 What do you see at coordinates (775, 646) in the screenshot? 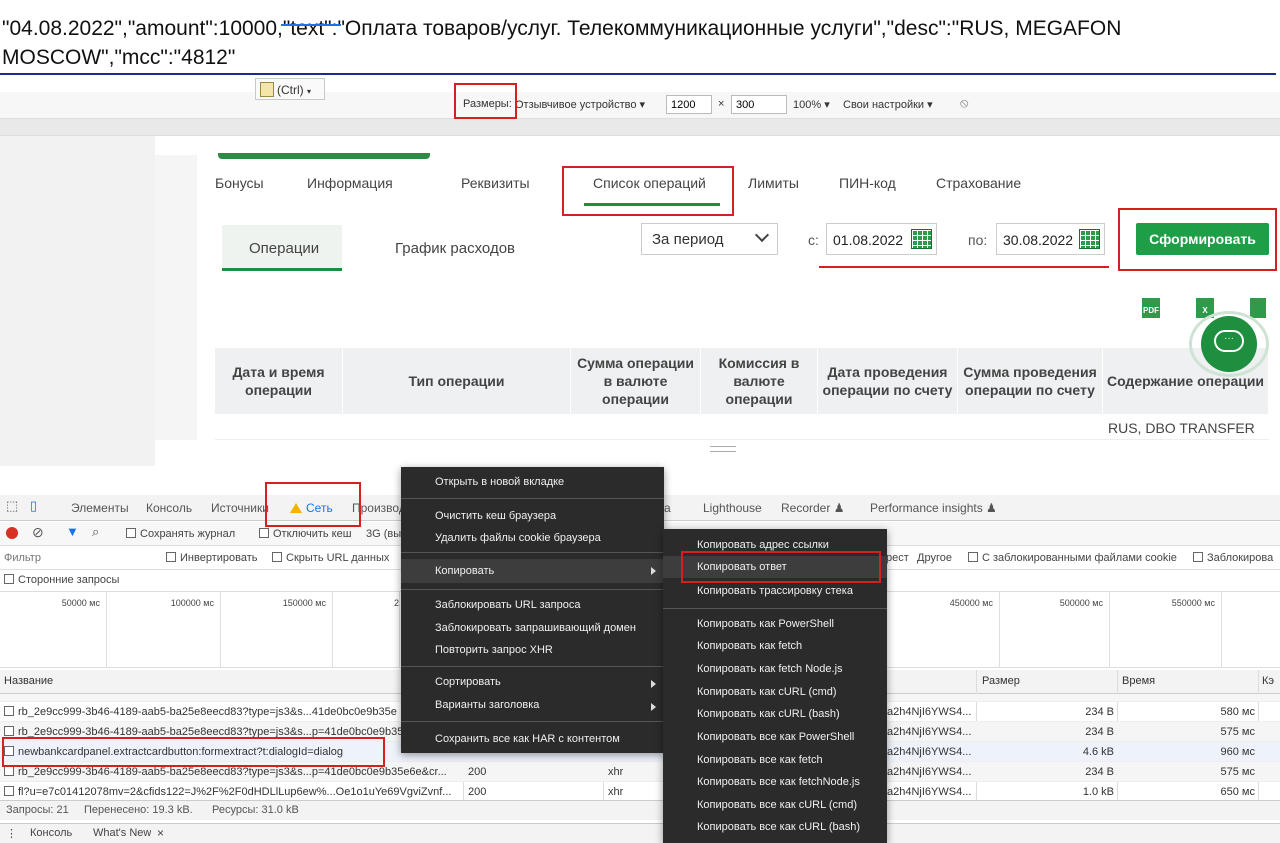
I see `submenu-copy-fetch: Копировать как fetch` at bounding box center [775, 646].